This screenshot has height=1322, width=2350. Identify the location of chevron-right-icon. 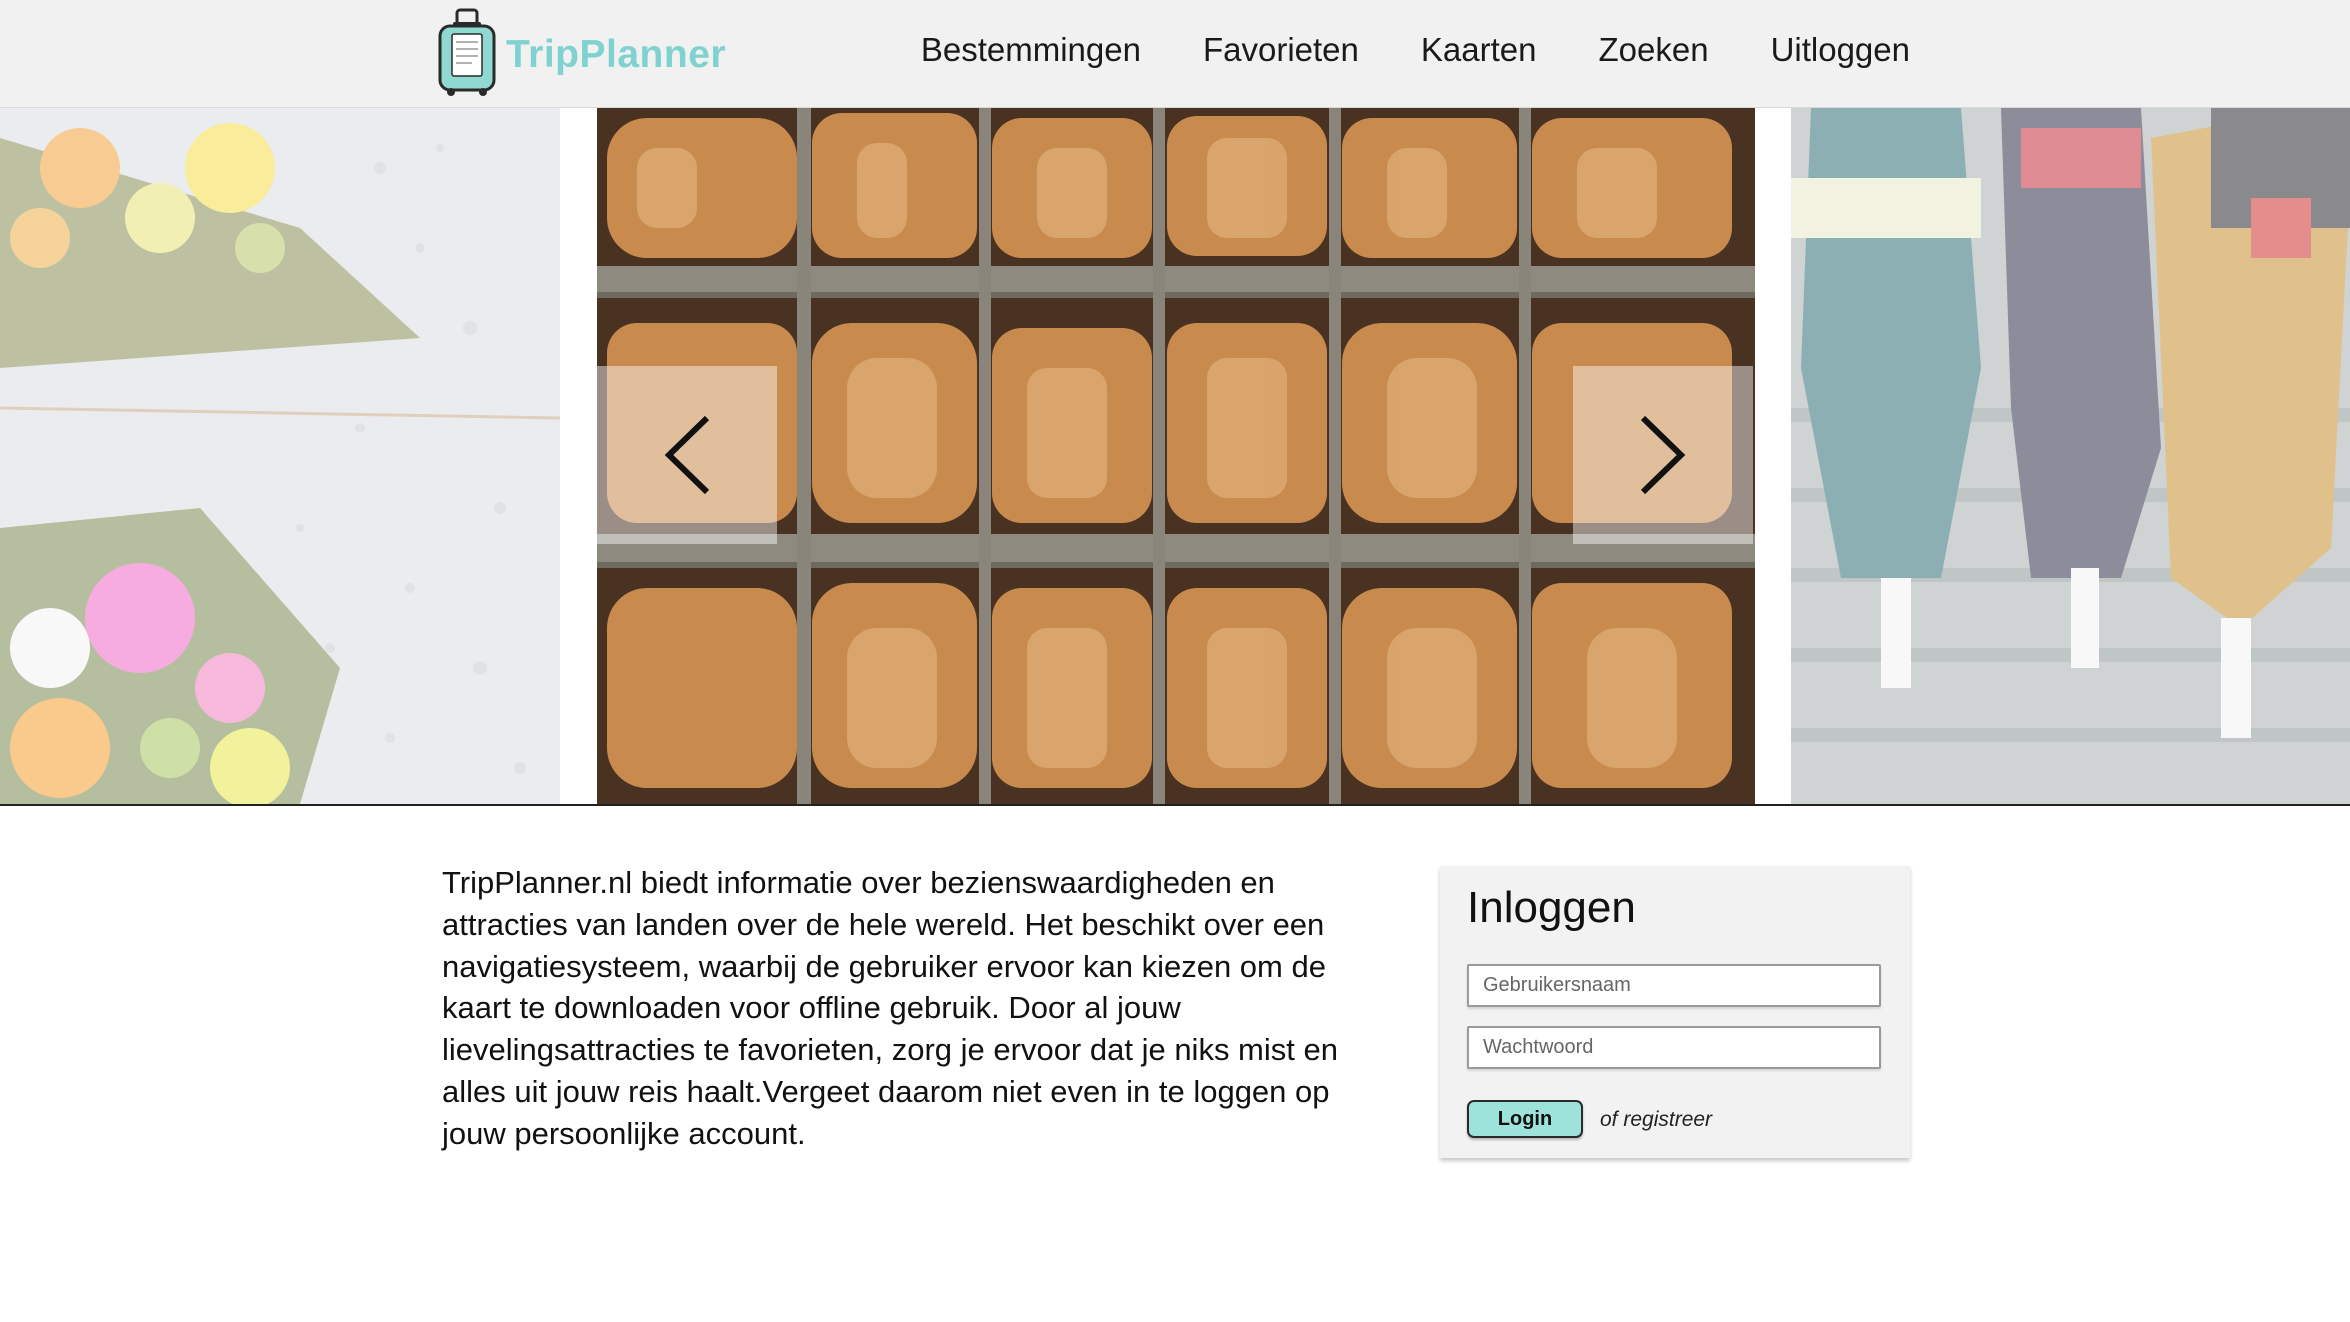
(1663, 455).